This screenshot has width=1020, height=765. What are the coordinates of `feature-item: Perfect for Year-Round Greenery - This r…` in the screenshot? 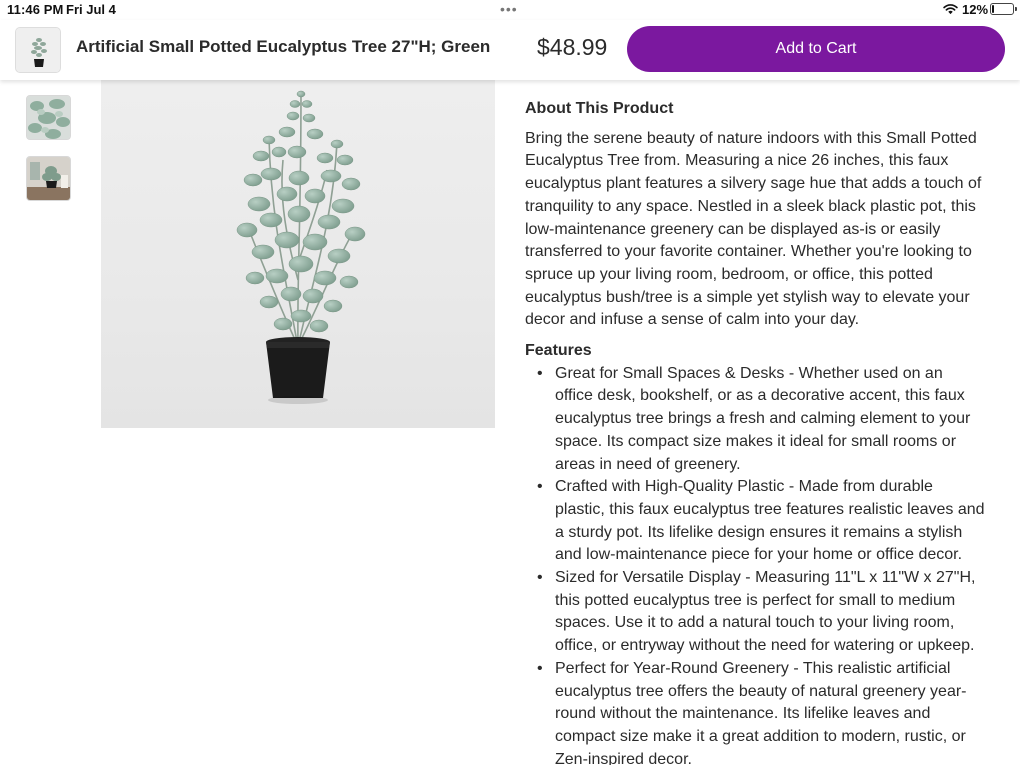 It's located at (761, 711).